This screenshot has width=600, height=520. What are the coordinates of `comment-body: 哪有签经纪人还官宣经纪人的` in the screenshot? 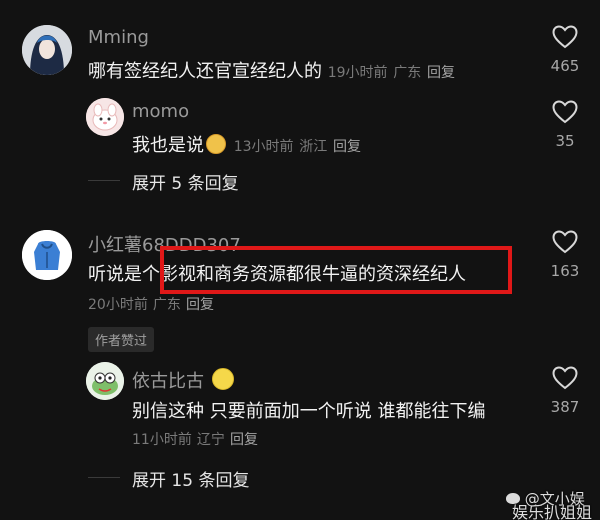 It's located at (205, 71).